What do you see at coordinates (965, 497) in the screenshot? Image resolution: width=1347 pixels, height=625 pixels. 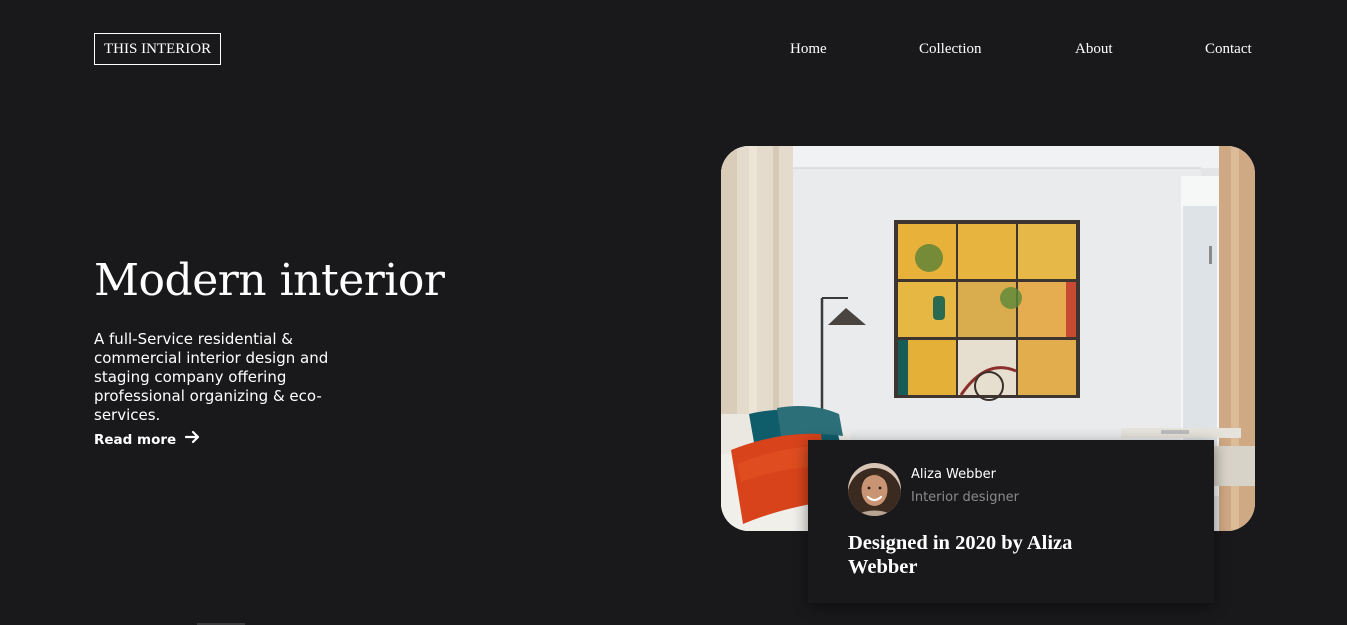 I see `designer-role: Interior designer` at bounding box center [965, 497].